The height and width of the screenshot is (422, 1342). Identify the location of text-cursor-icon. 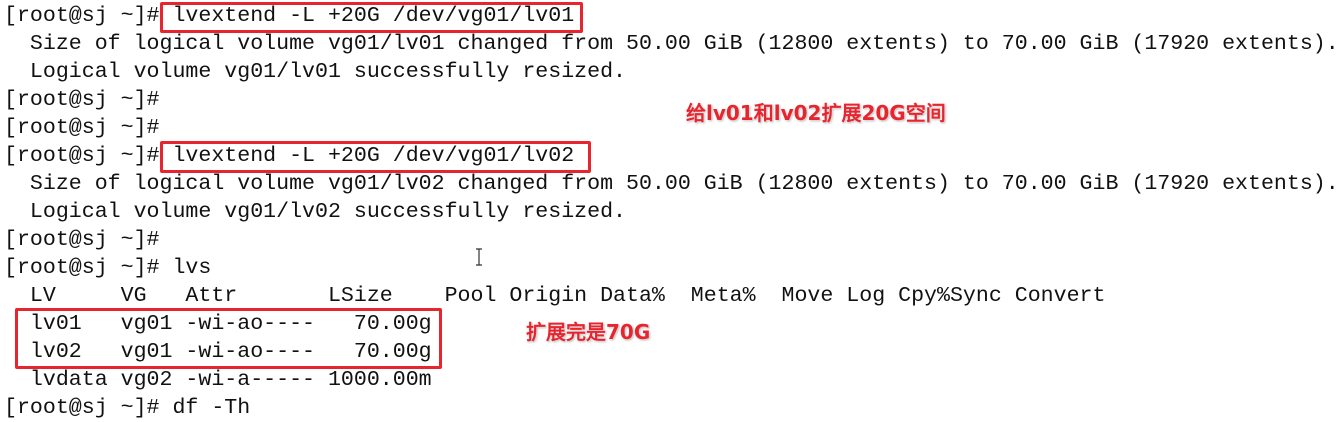
(479, 257).